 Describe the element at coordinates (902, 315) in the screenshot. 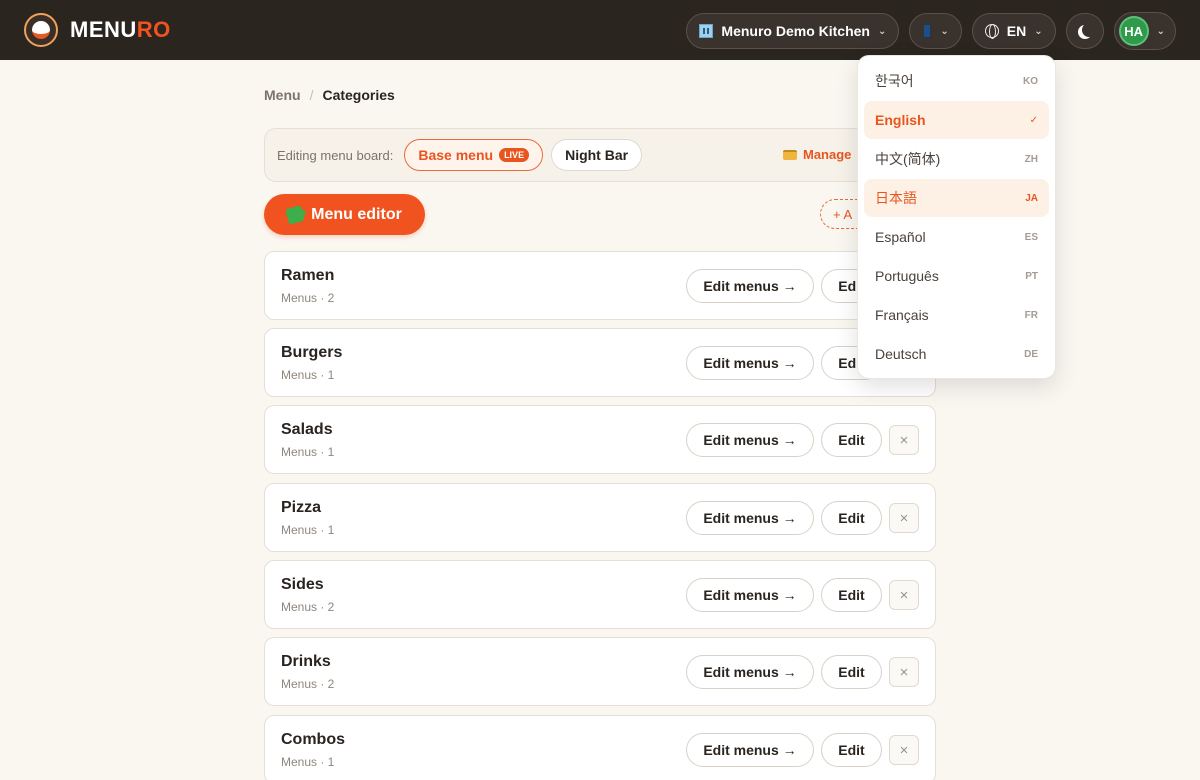

I see `language-option-label: Français` at that location.